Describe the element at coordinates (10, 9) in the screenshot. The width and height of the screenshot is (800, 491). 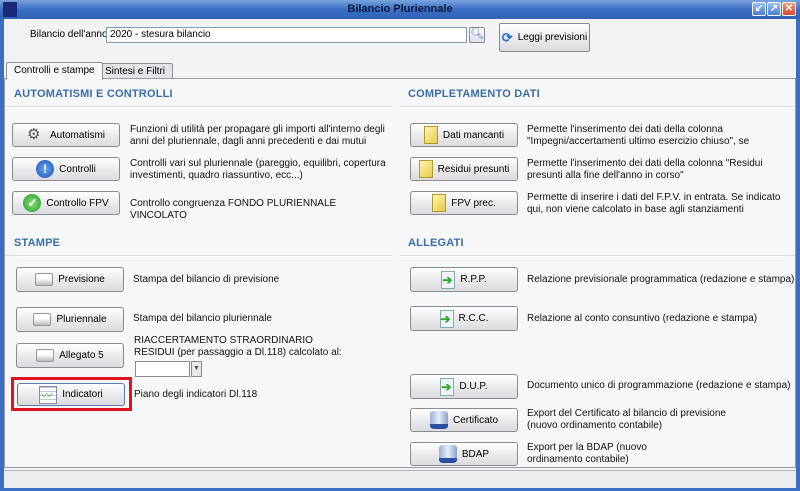
I see `app-icon` at that location.